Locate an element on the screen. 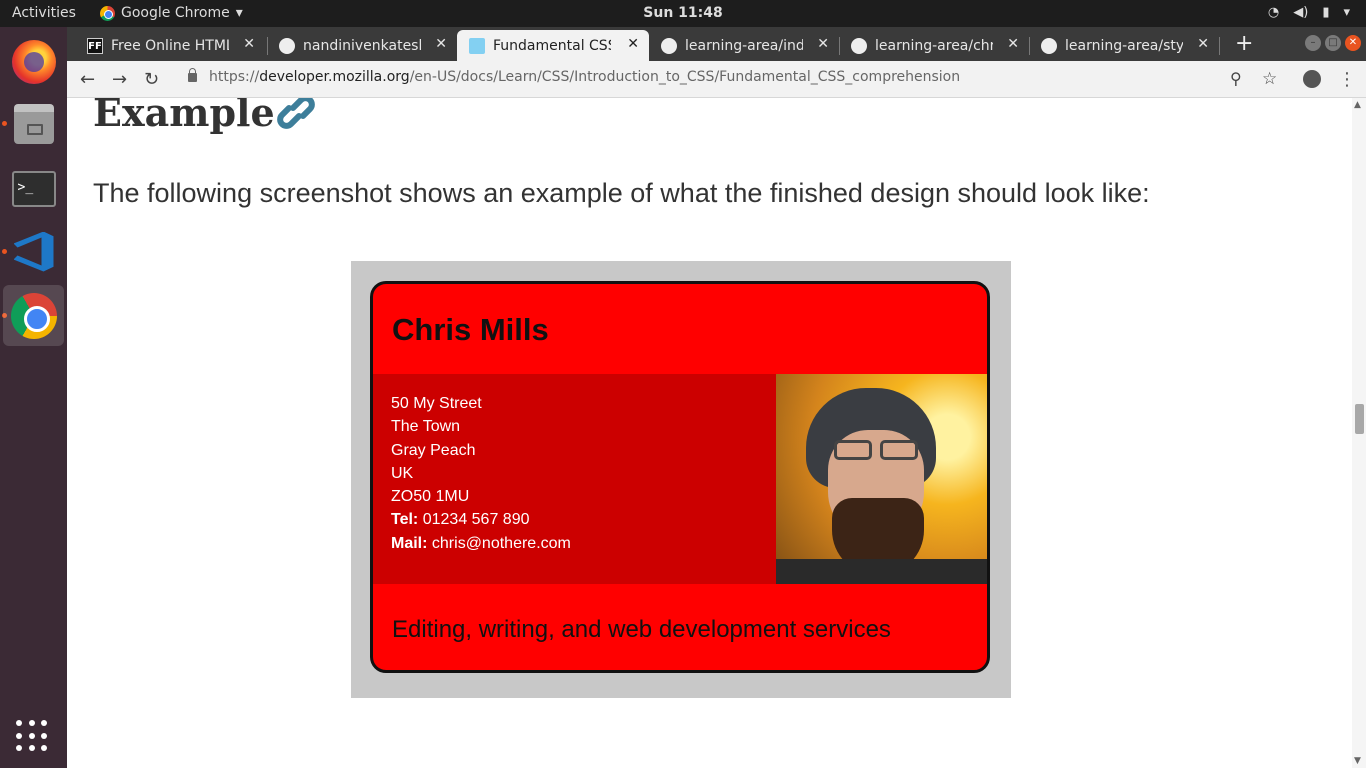 This screenshot has width=1366, height=768. dock-vscode is located at coordinates (33, 251).